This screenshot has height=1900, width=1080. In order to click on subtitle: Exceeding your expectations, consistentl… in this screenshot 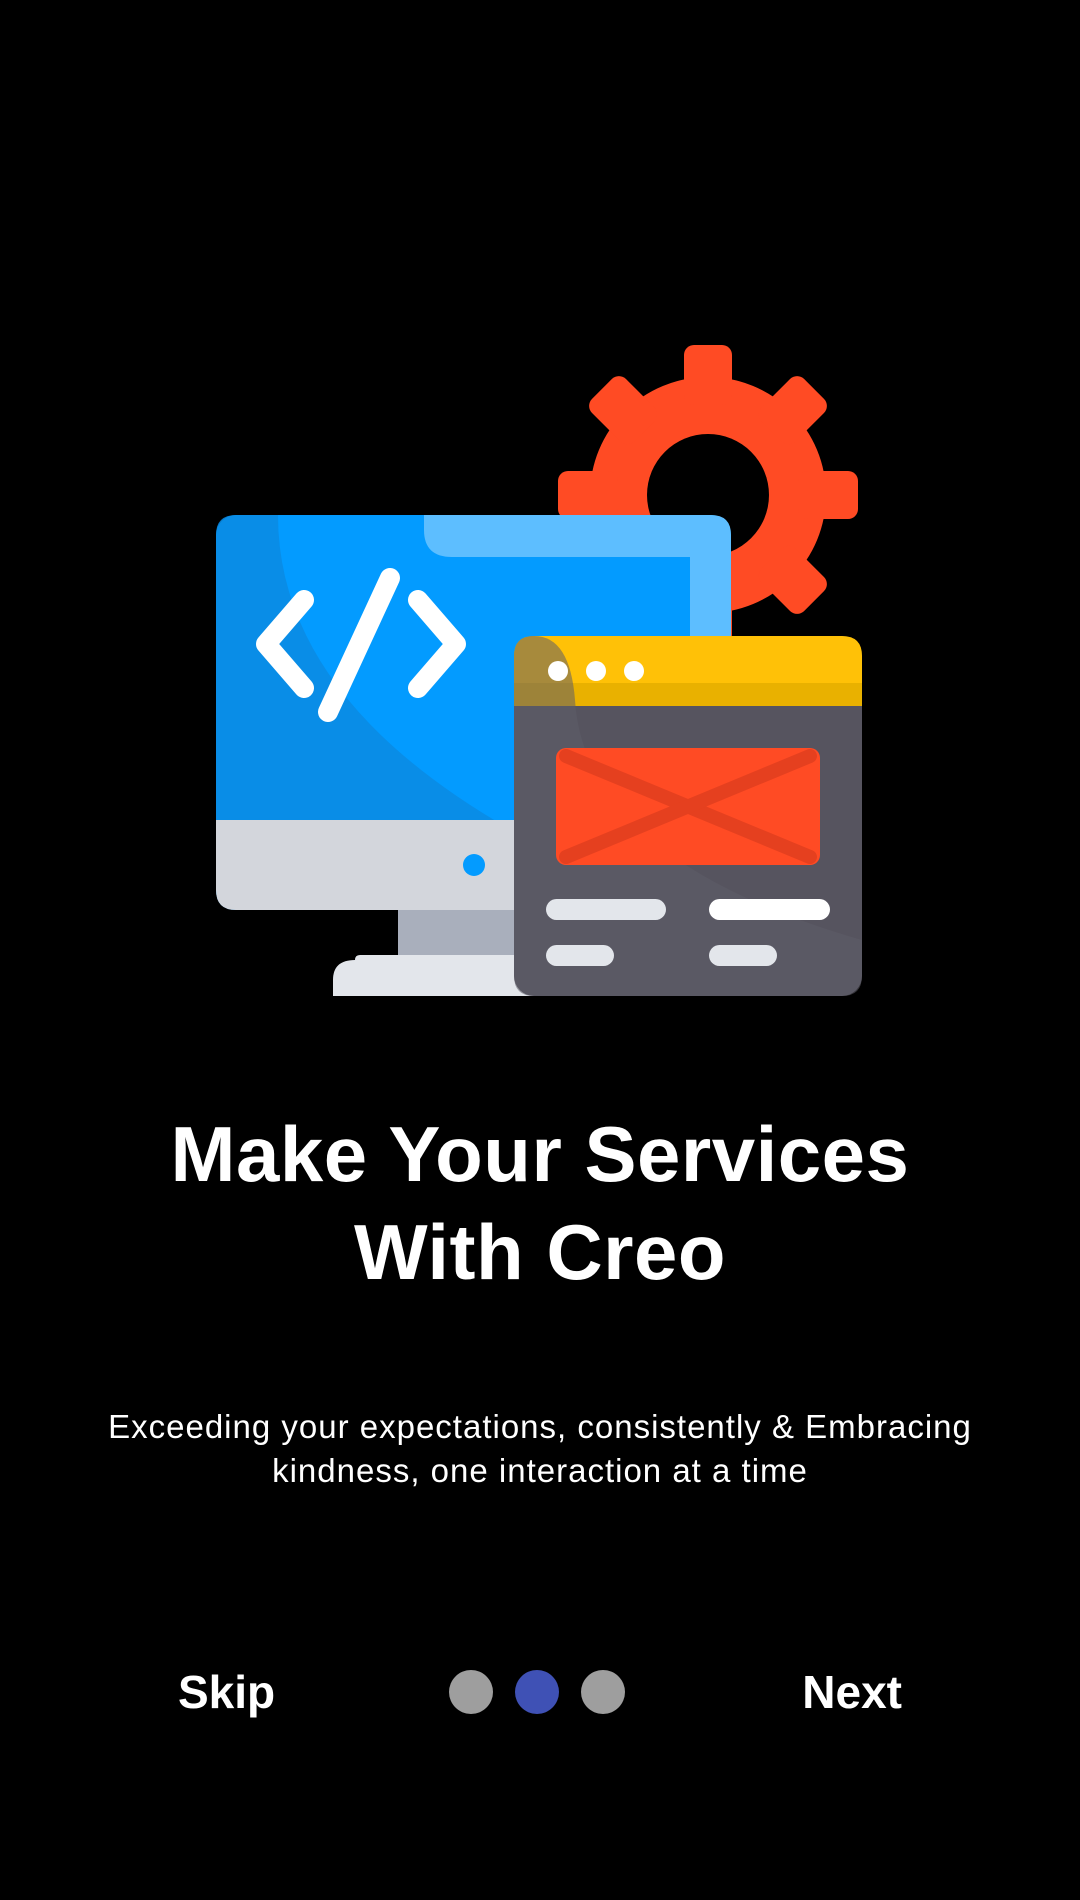, I will do `click(540, 1449)`.